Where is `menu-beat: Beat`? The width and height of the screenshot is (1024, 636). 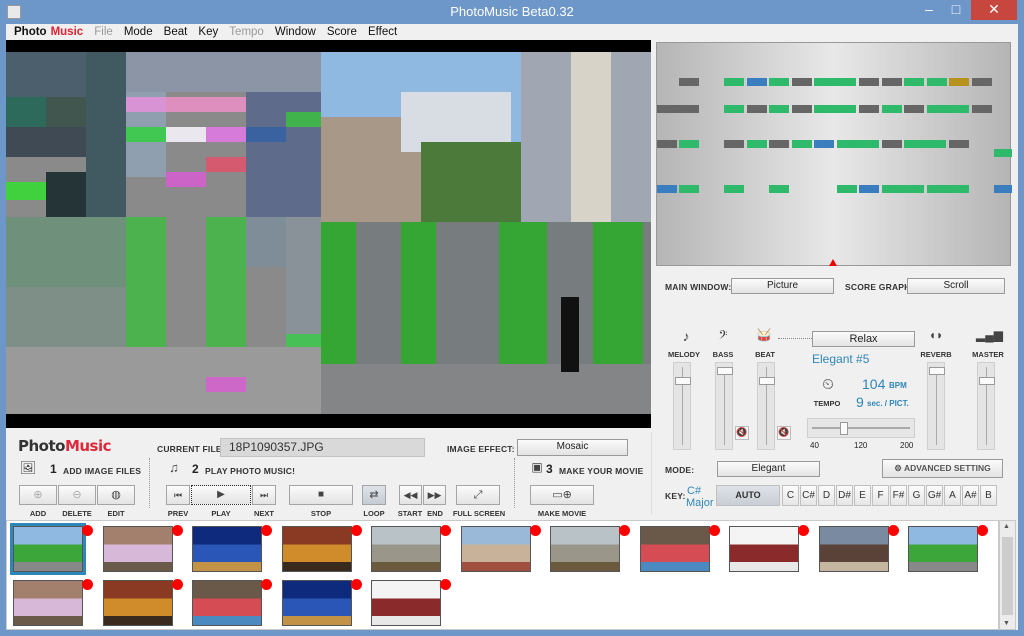 menu-beat: Beat is located at coordinates (176, 31).